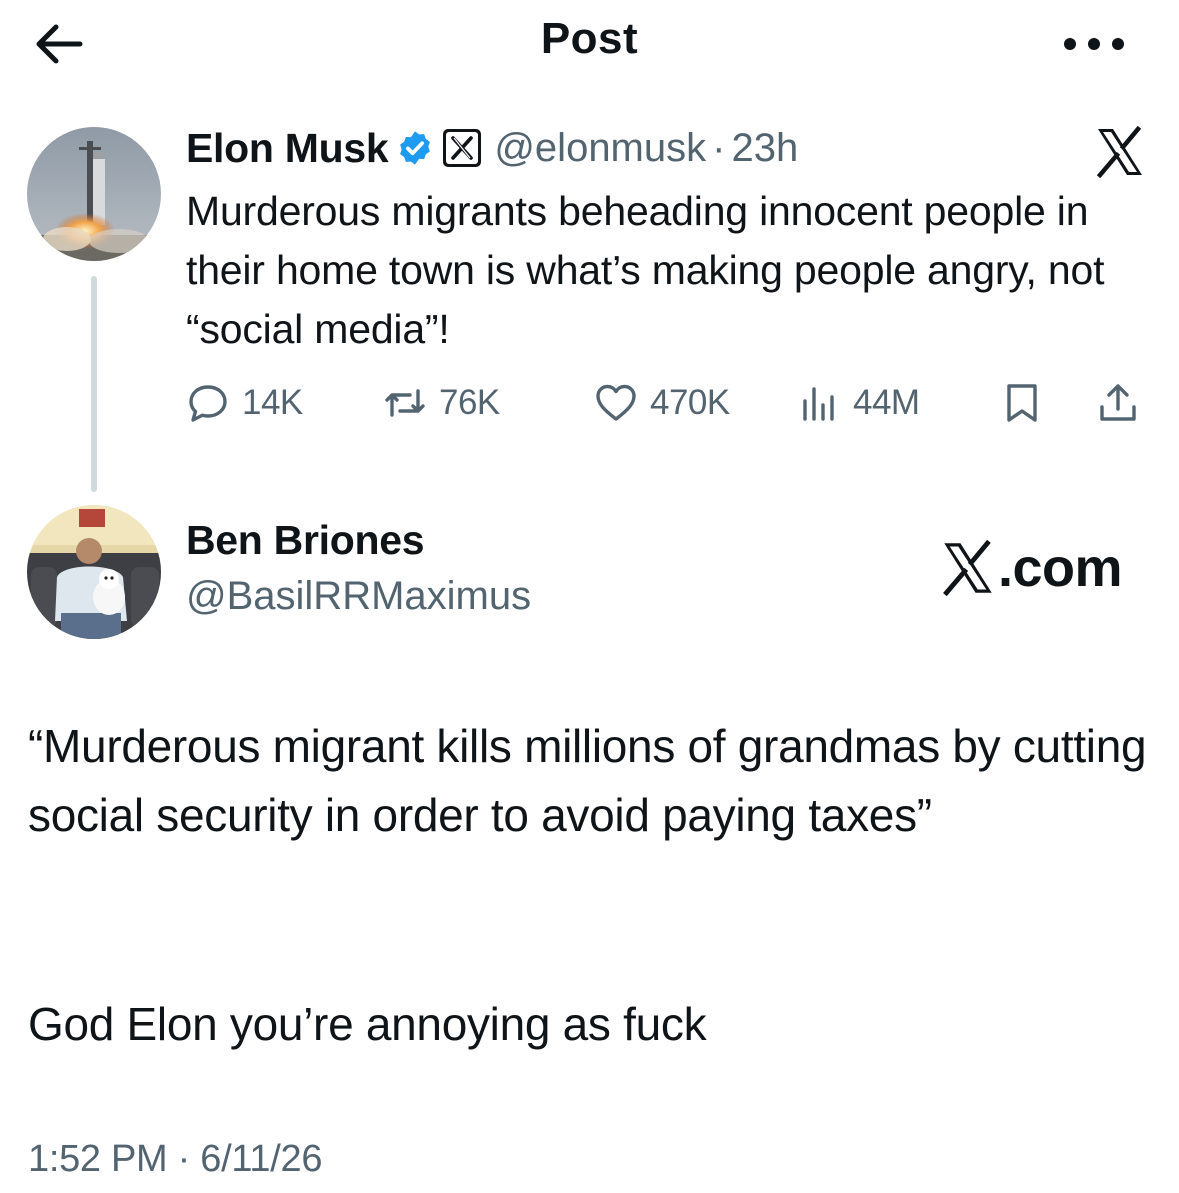  I want to click on reply-bubble-icon, so click(208, 403).